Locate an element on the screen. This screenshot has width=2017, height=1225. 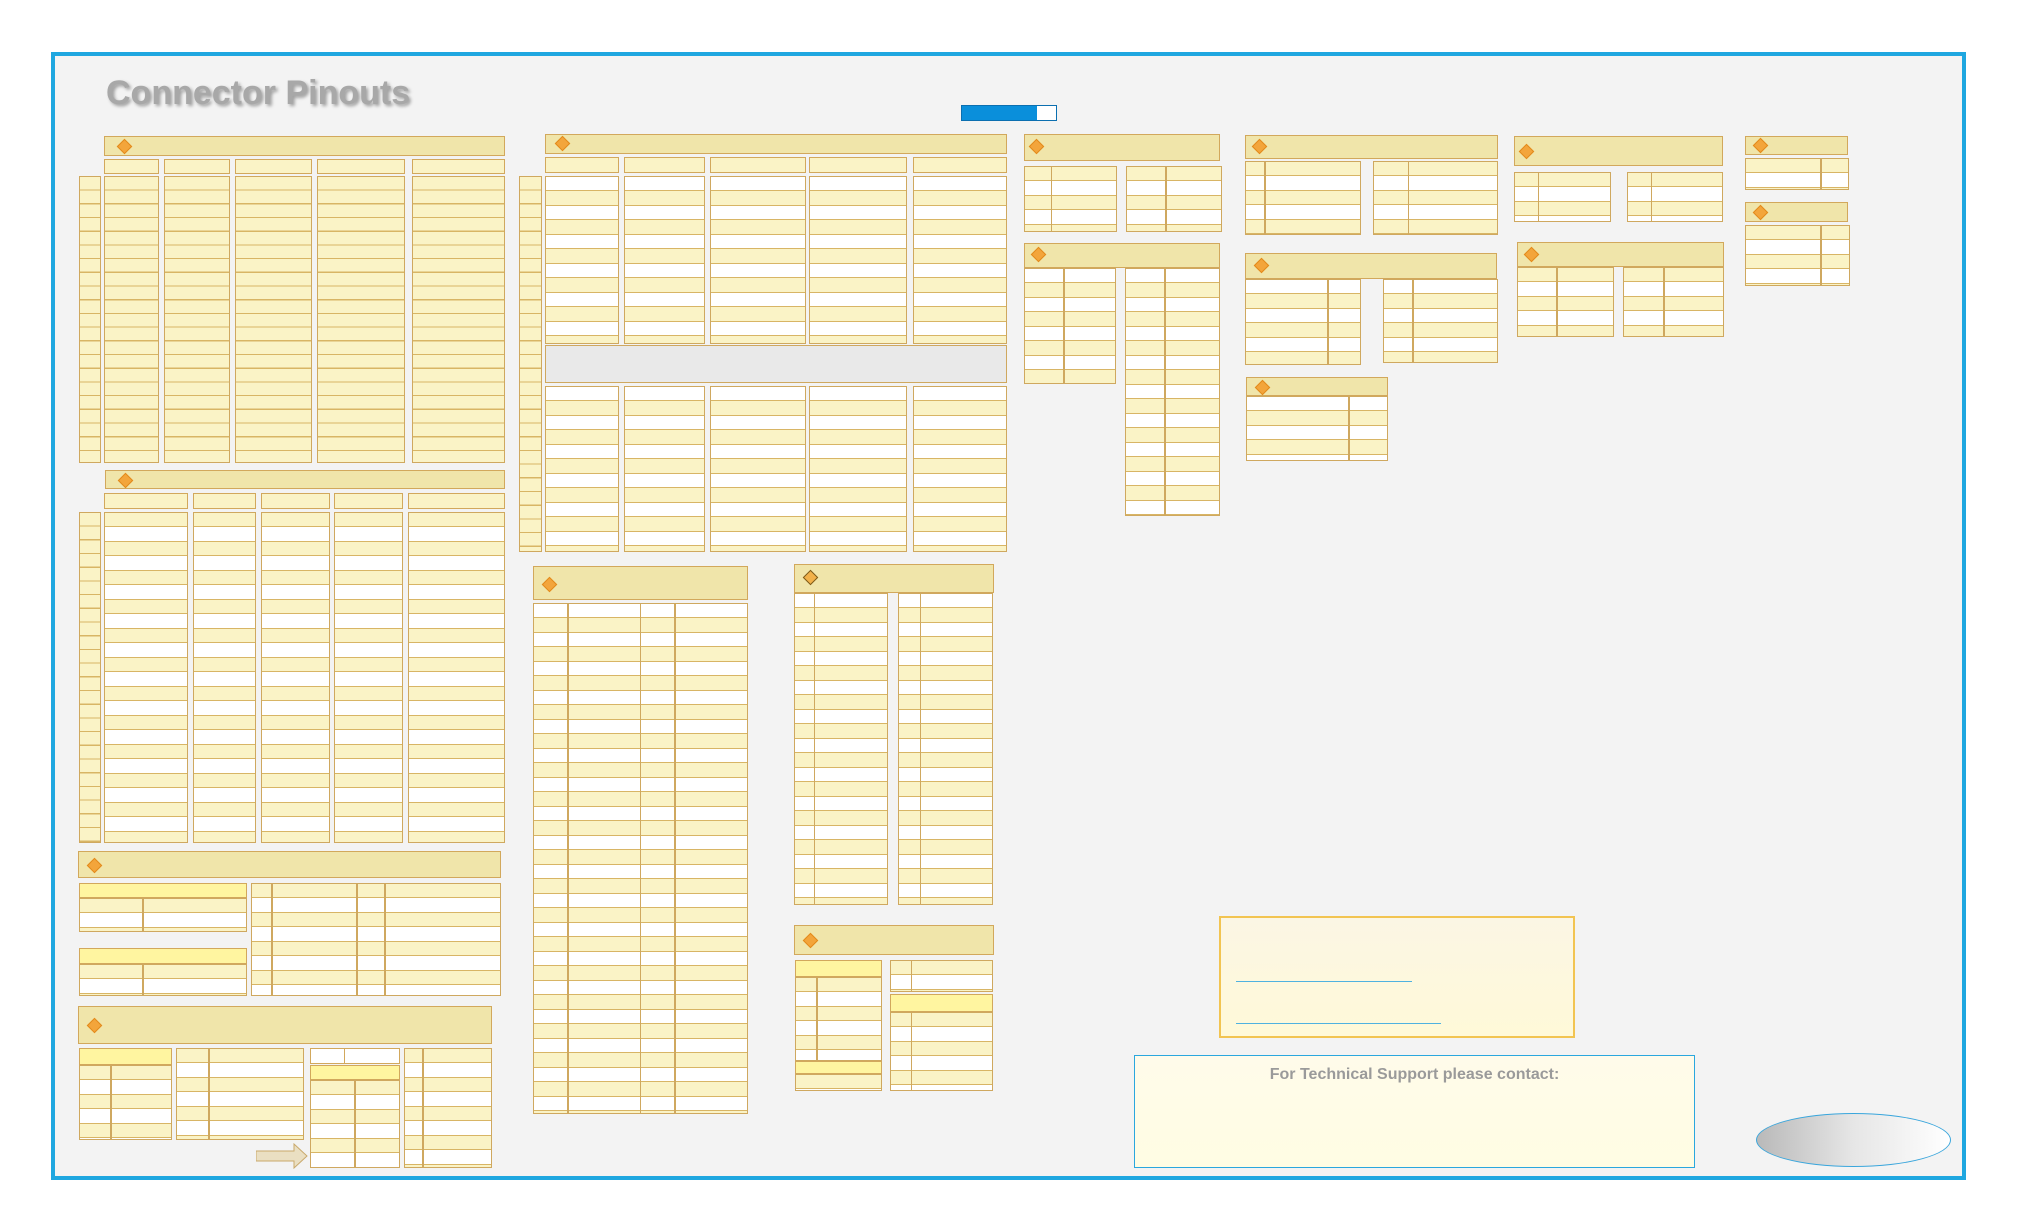
arrow-right-icon is located at coordinates (282, 1156).